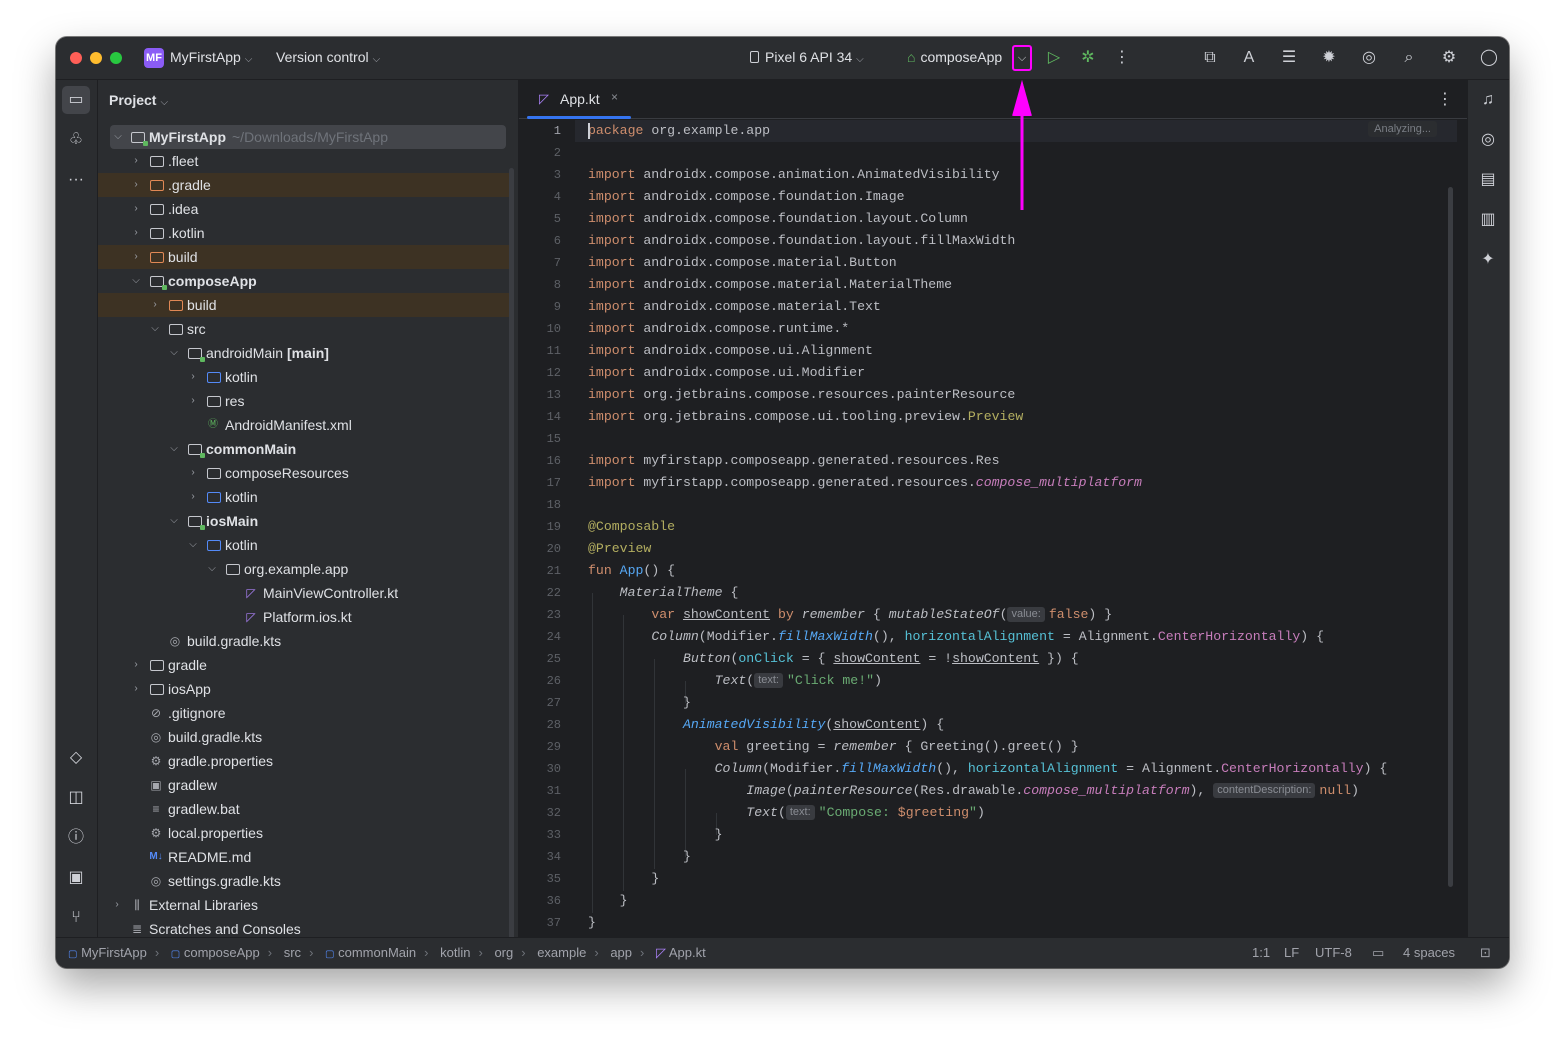 The width and height of the screenshot is (1565, 1042). Describe the element at coordinates (1261, 952) in the screenshot. I see `caret-position: 1:1` at that location.